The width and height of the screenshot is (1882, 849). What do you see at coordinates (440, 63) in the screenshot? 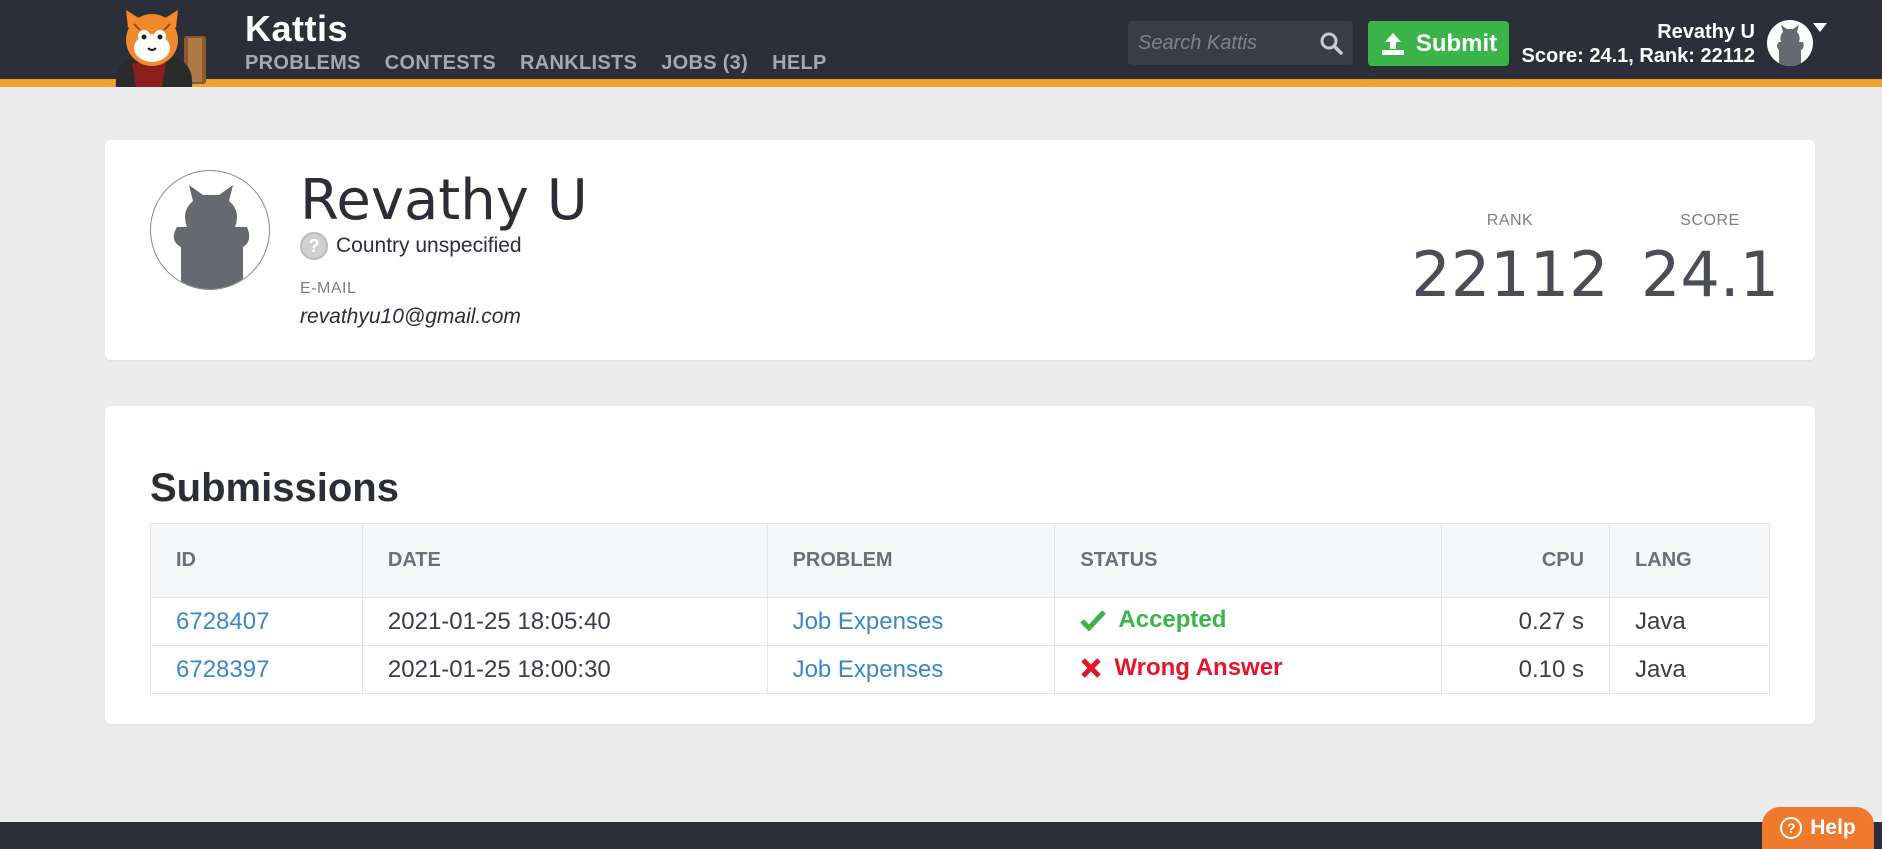
I see `nav-contests: CONTESTS` at bounding box center [440, 63].